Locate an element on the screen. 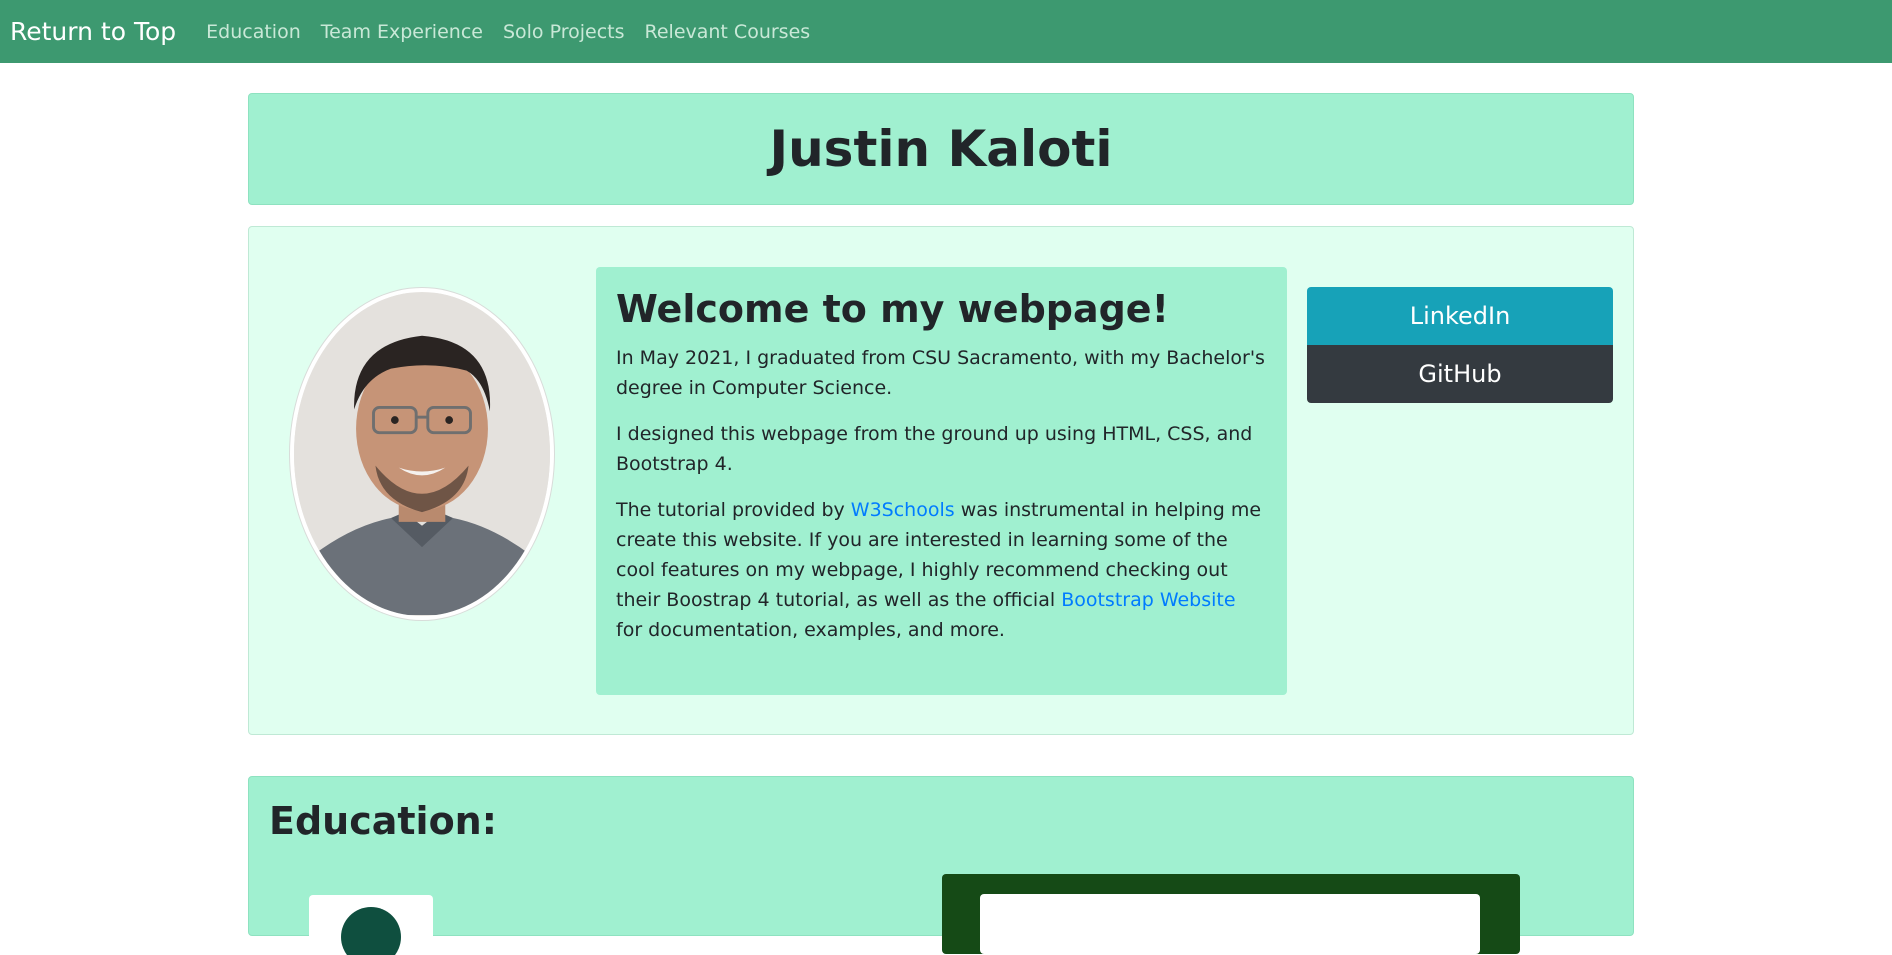  name-header: Justin Kaloti is located at coordinates (941, 149).